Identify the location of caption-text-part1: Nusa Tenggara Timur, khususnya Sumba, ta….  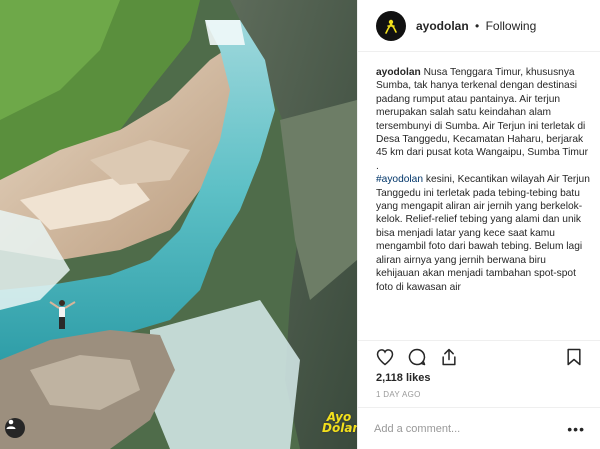
(482, 113).